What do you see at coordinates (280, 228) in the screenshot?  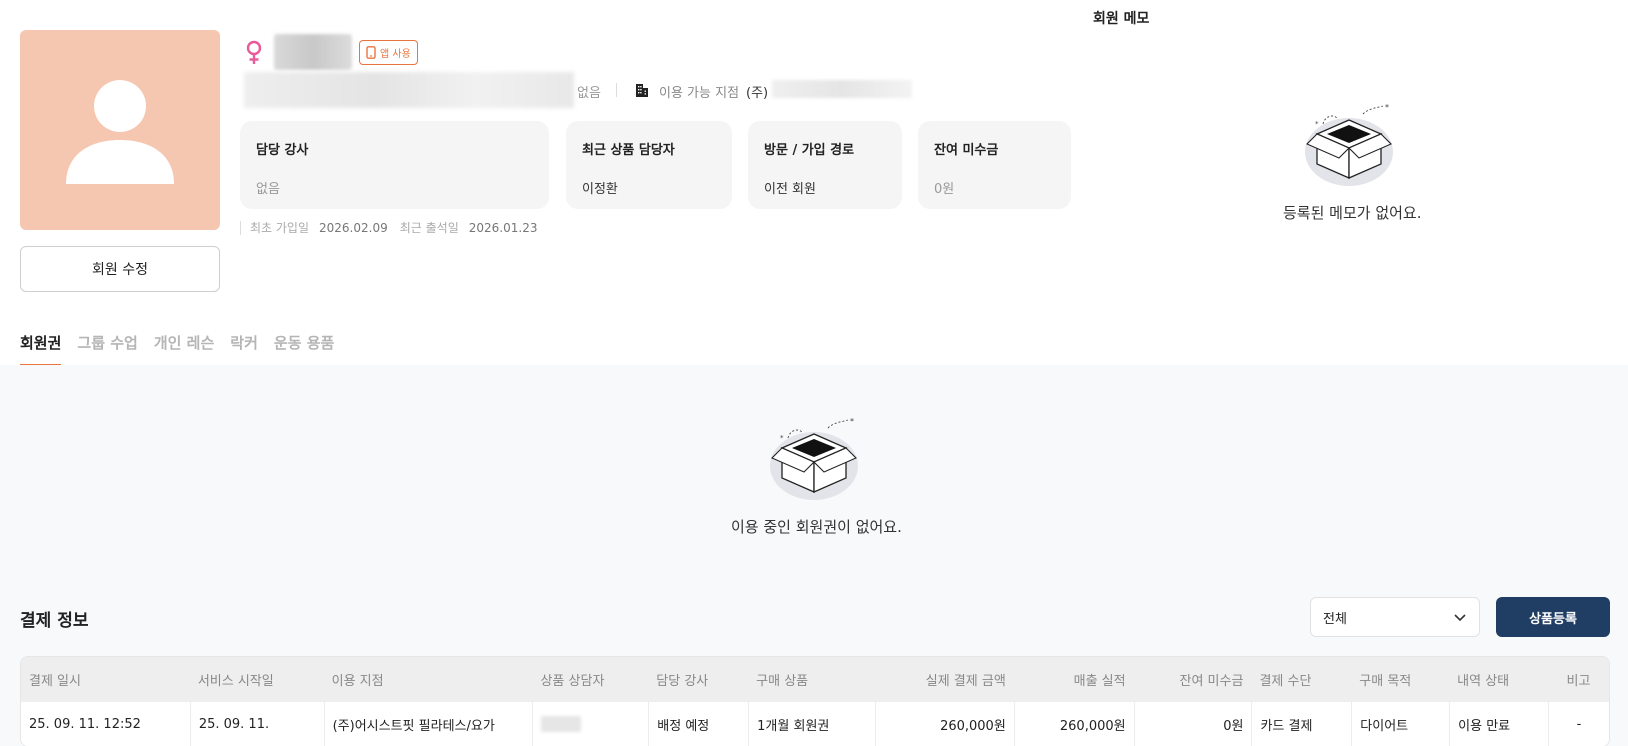 I see `first-join-label: 최초 가입일` at bounding box center [280, 228].